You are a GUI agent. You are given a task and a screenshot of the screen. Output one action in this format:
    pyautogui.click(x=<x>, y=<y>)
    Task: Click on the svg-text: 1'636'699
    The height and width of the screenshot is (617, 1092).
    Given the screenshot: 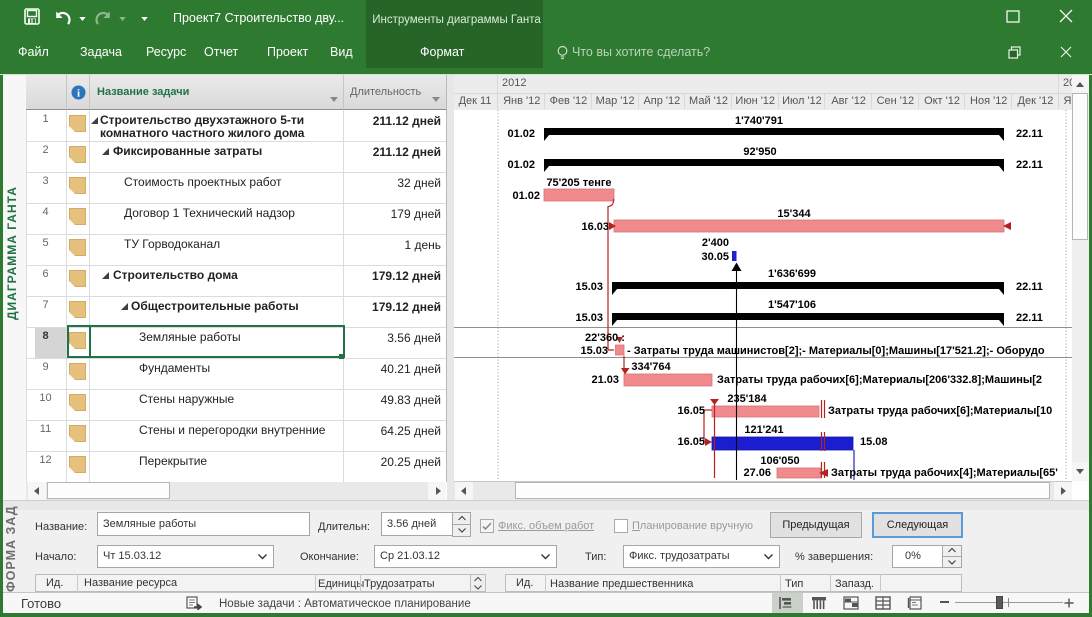 What is the action you would take?
    pyautogui.click(x=792, y=274)
    